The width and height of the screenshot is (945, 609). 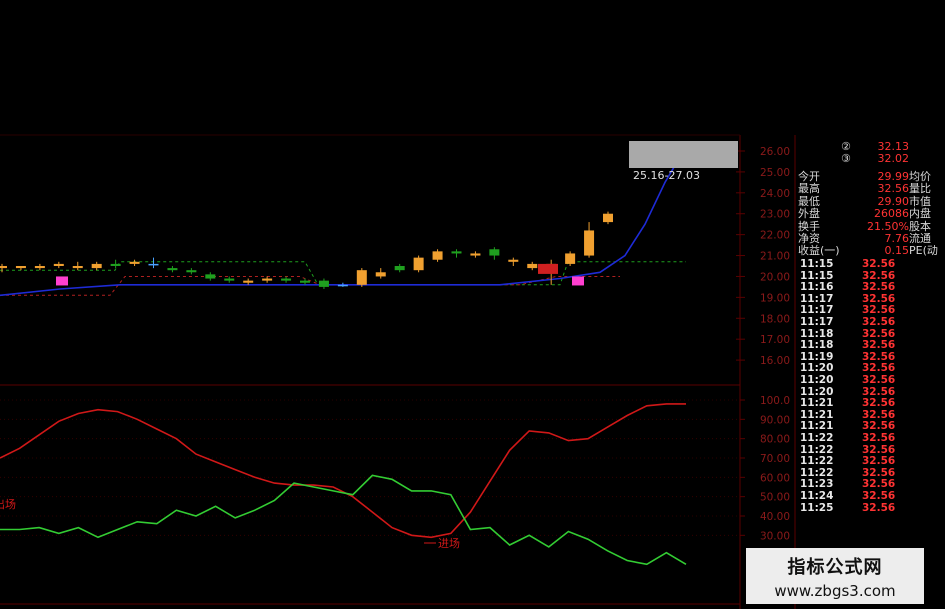 I want to click on indicator-tick-label: 50.00, so click(x=775, y=498).